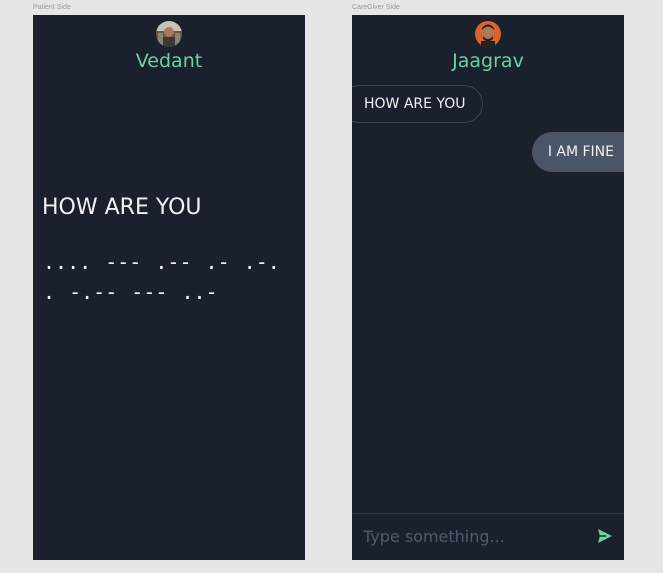  Describe the element at coordinates (169, 34) in the screenshot. I see `patient-avatar` at that location.